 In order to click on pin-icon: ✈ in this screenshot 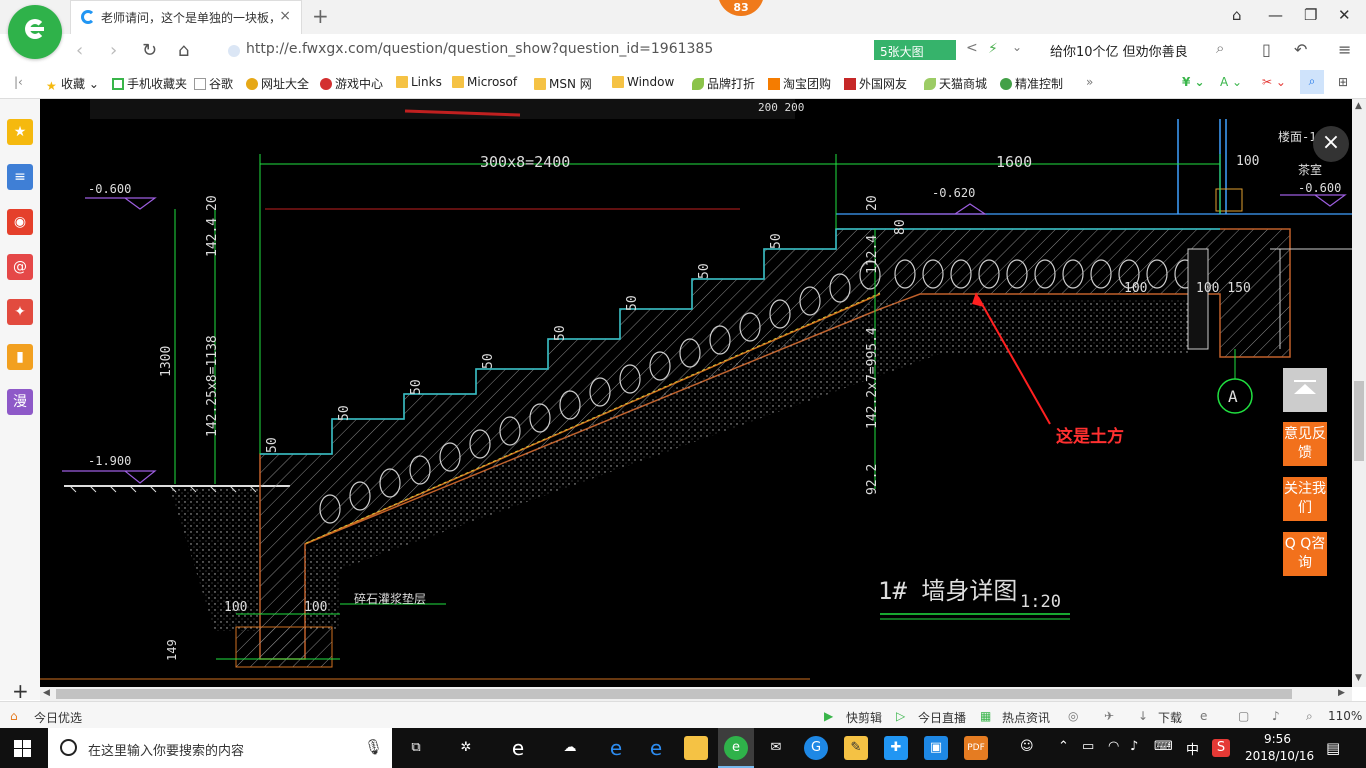, I will do `click(1109, 716)`.